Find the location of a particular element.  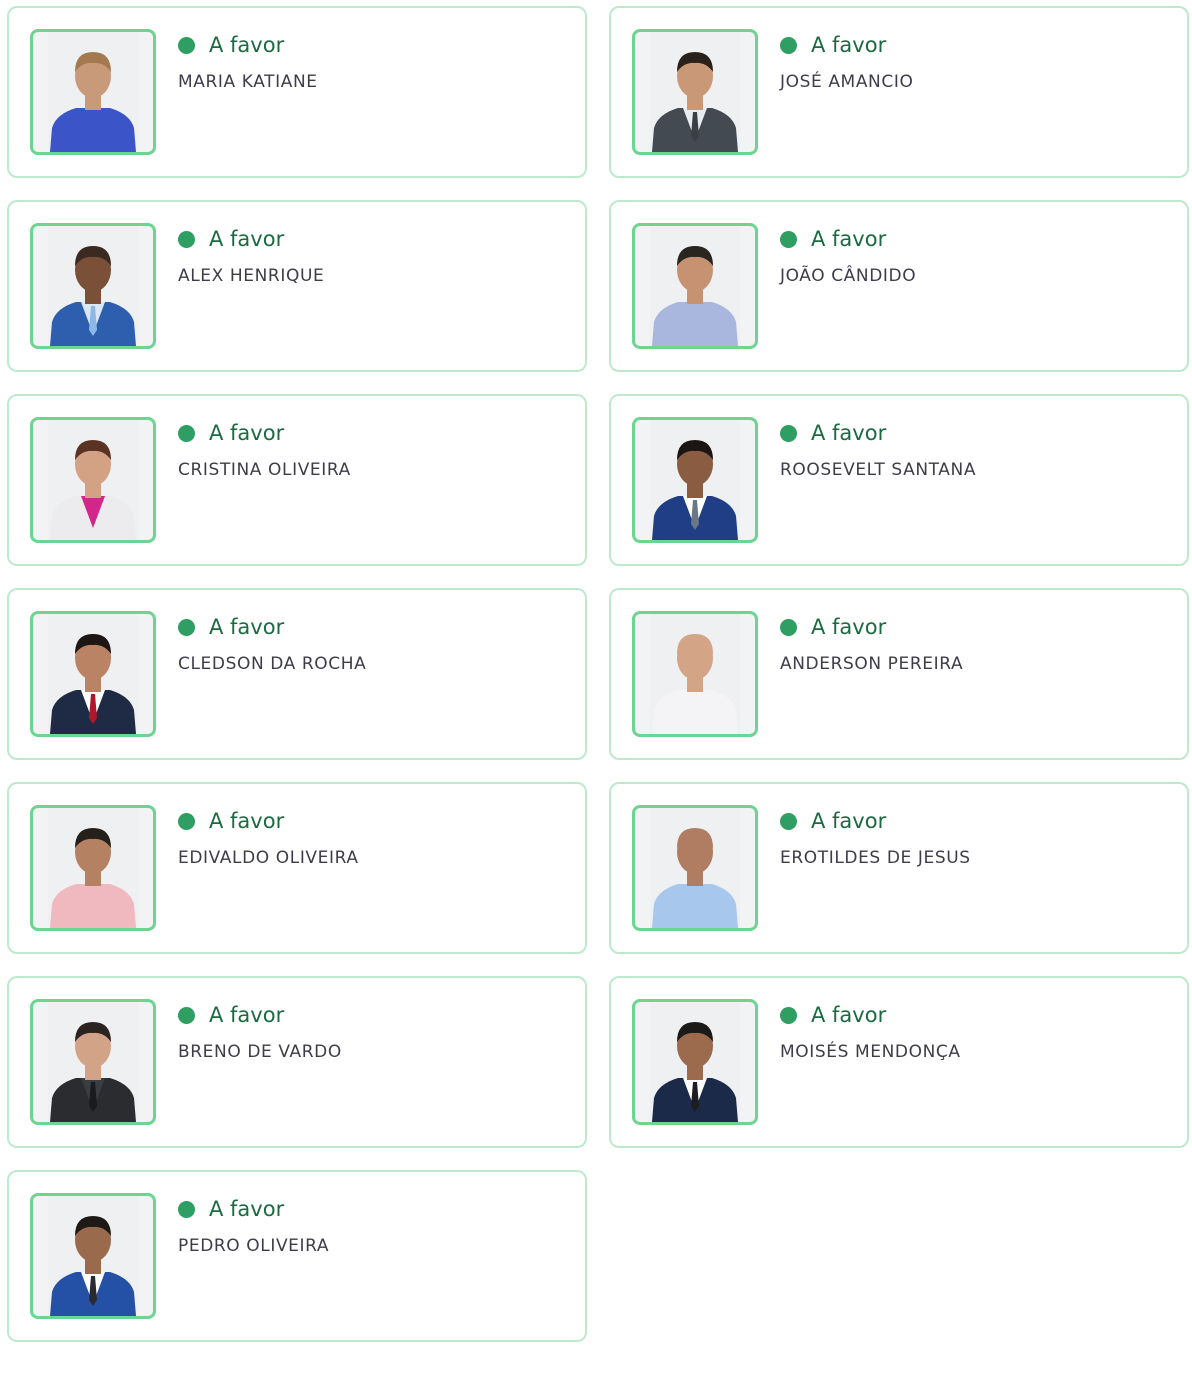

vote-card: A favor MOISÉS MENDONÇA is located at coordinates (899, 1062).